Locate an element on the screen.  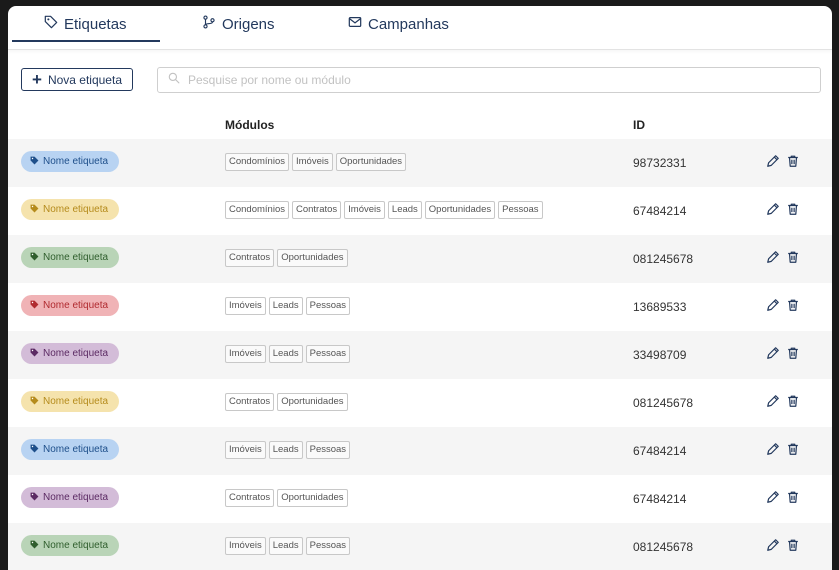
header-modules: Módulos is located at coordinates (250, 125).